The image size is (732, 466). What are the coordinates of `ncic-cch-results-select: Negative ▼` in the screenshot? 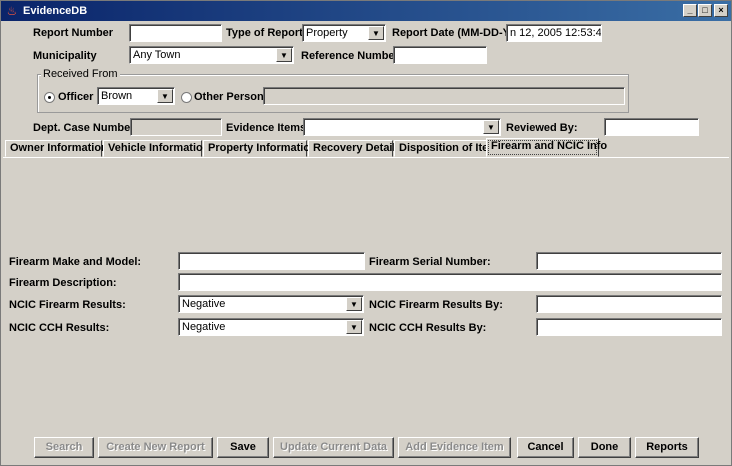 It's located at (271, 327).